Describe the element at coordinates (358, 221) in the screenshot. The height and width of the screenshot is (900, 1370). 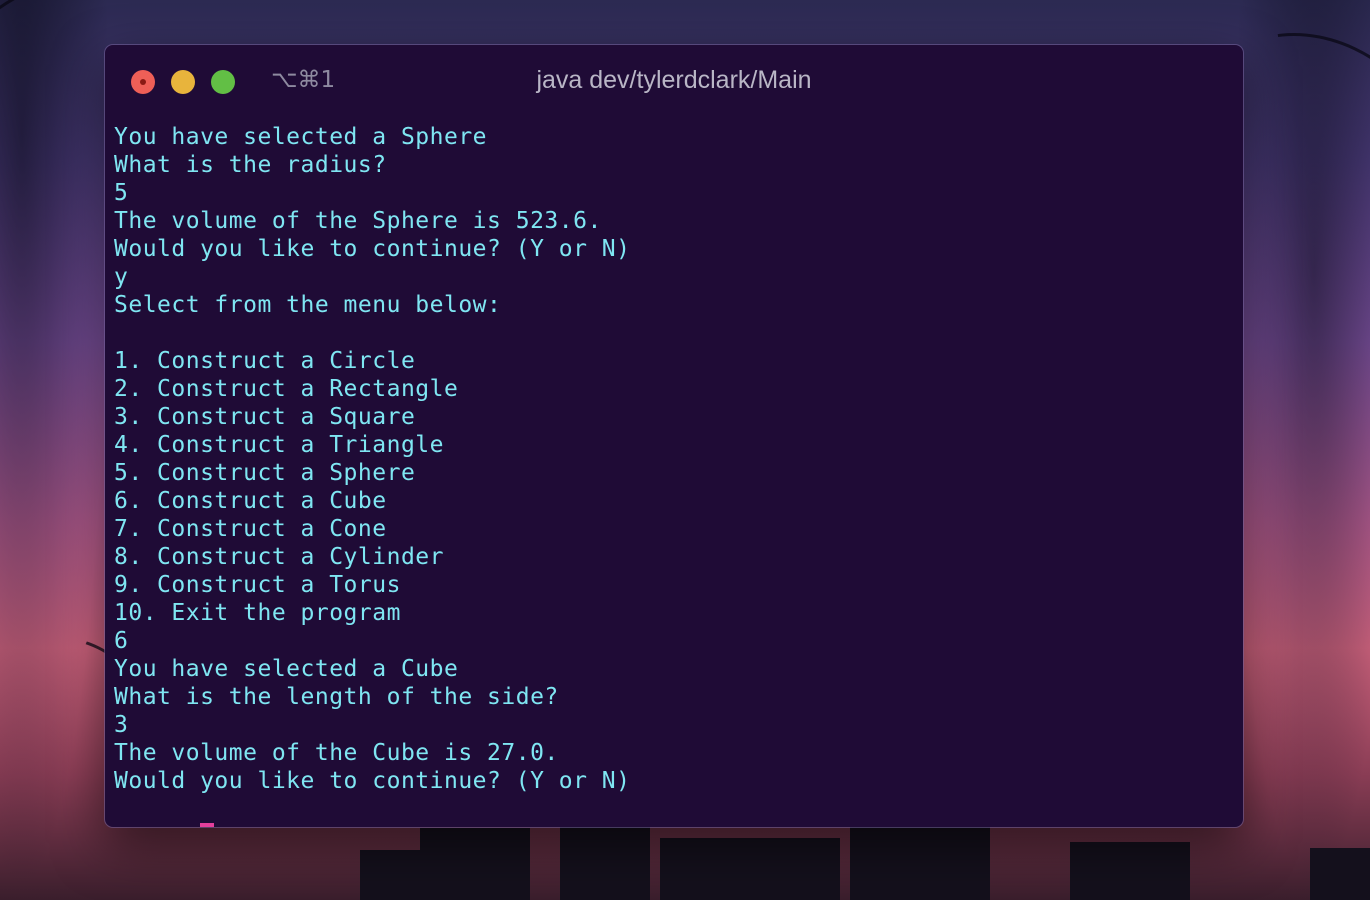
I see `terminal-line: The volume of the Sphere is 523.6.` at that location.